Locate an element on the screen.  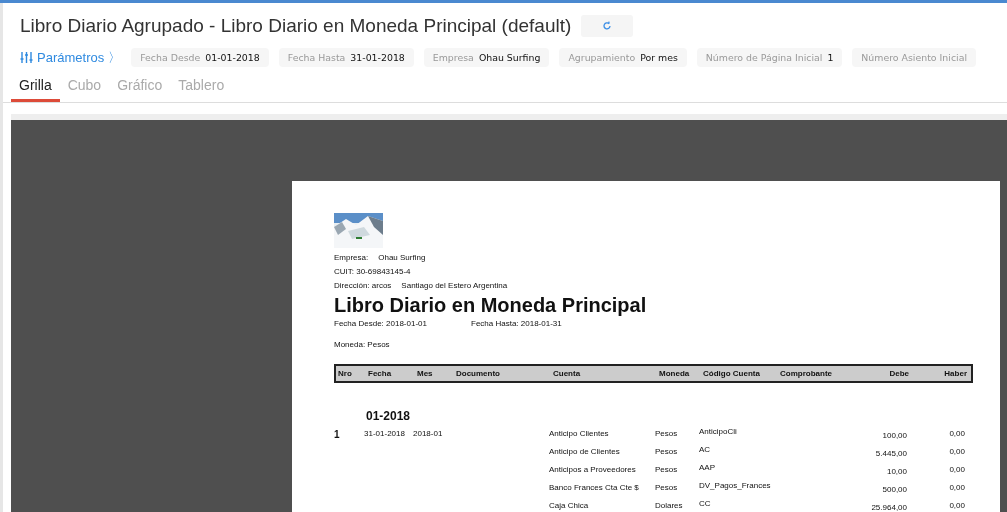
parameters-link: Parámetros 〉 is located at coordinates (71, 57).